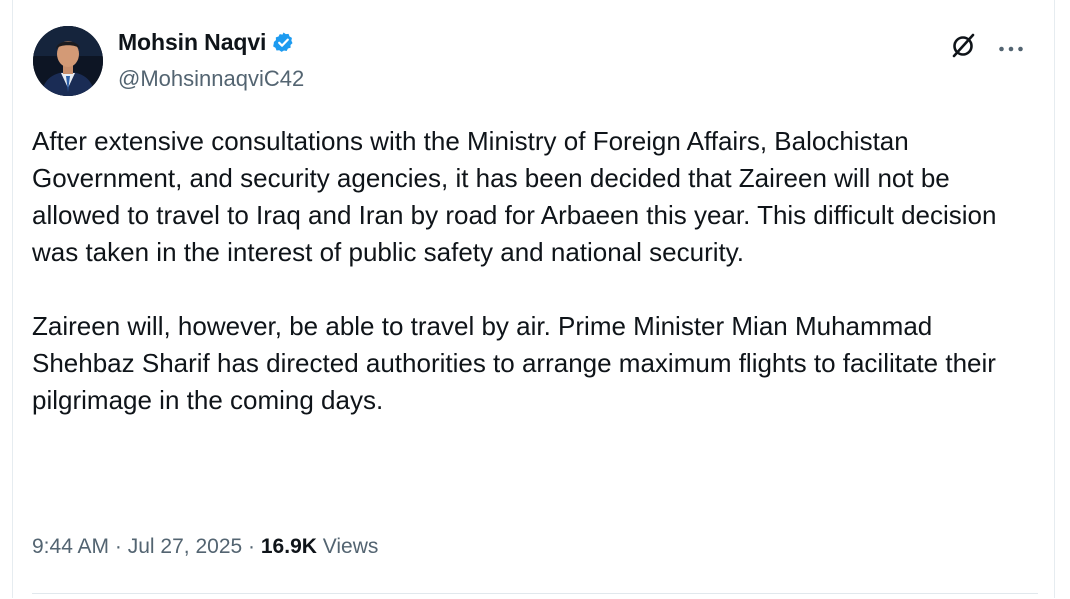  I want to click on grok-slash-circle-icon, so click(963, 45).